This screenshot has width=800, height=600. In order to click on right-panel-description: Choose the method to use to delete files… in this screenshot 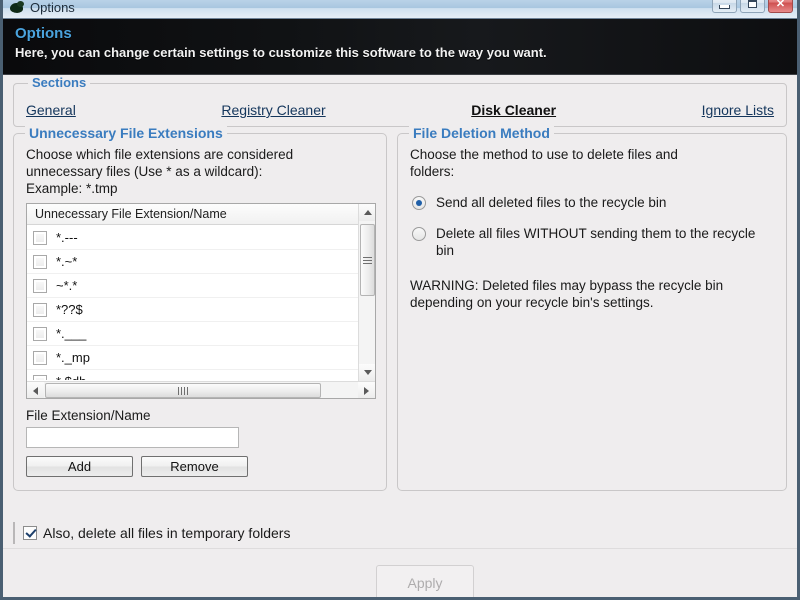, I will do `click(593, 163)`.